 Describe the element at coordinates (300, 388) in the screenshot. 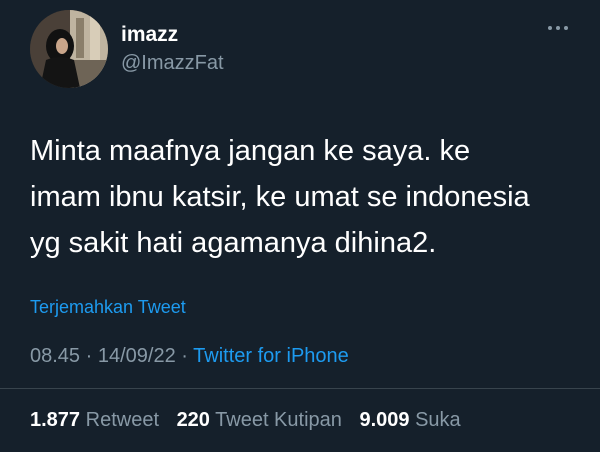

I see `divider` at that location.